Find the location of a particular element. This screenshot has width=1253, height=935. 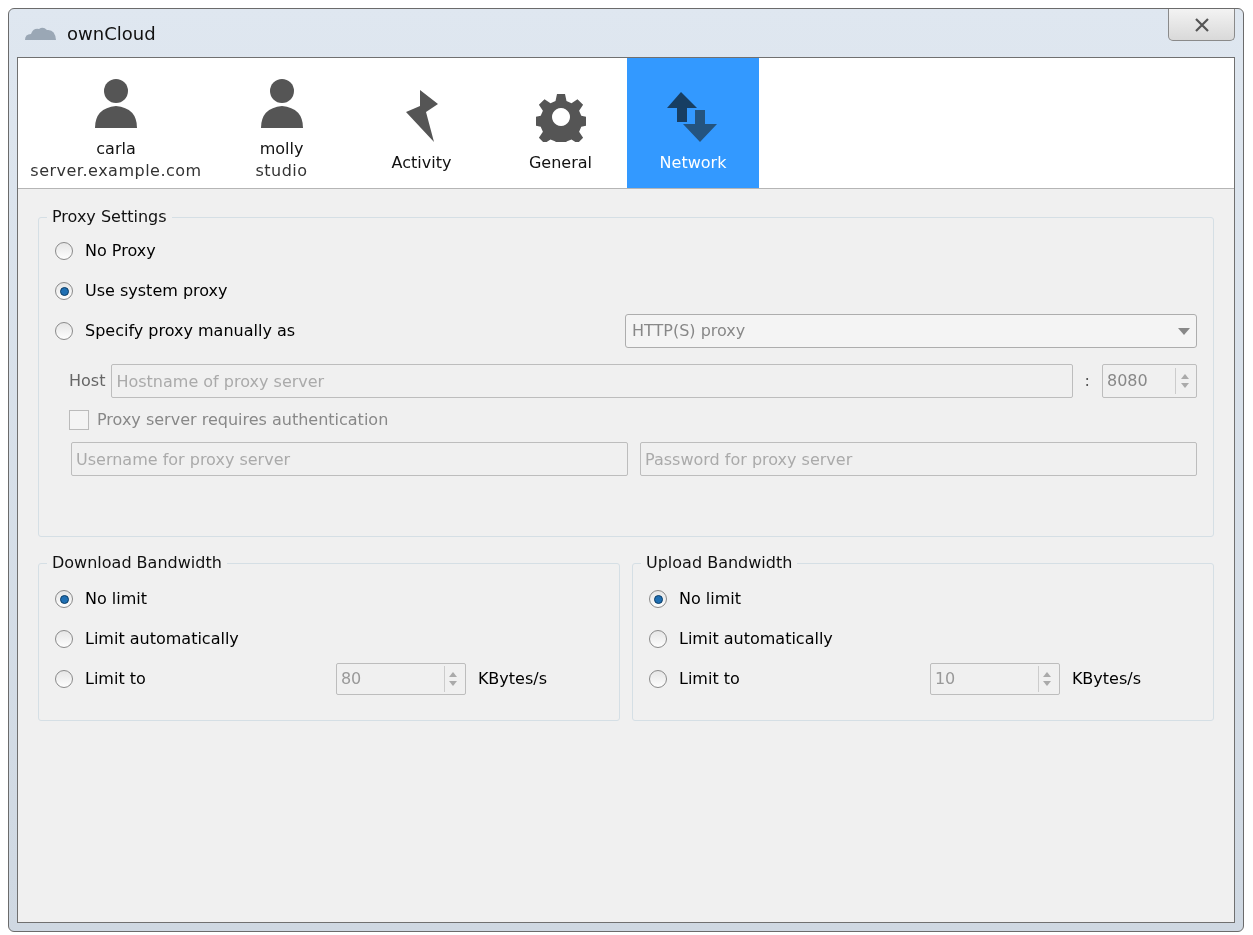

limit-field: 10 is located at coordinates (994, 679).